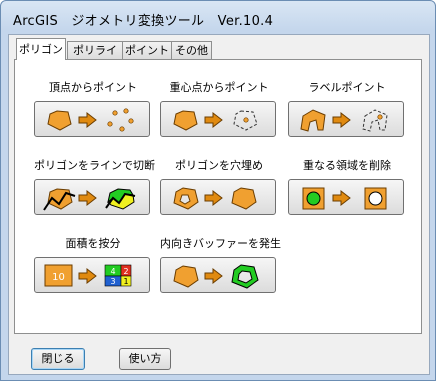 Image resolution: width=436 pixels, height=381 pixels. I want to click on apportion-area-button: 10 4 2 3 1, so click(92, 275).